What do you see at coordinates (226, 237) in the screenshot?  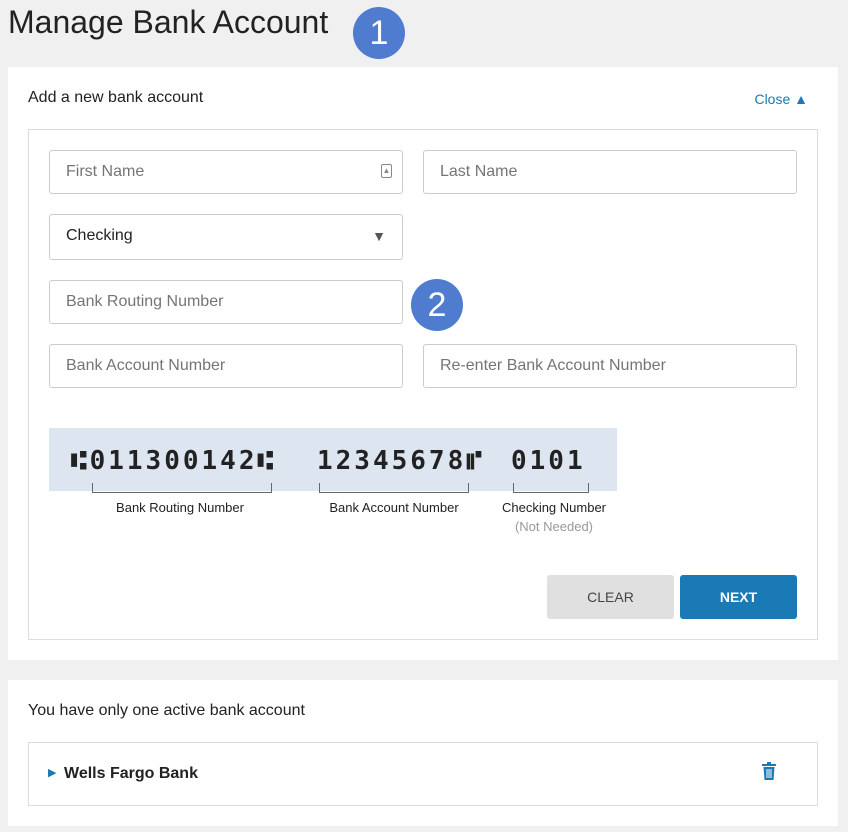 I see `account-type-select: Checking ▼` at bounding box center [226, 237].